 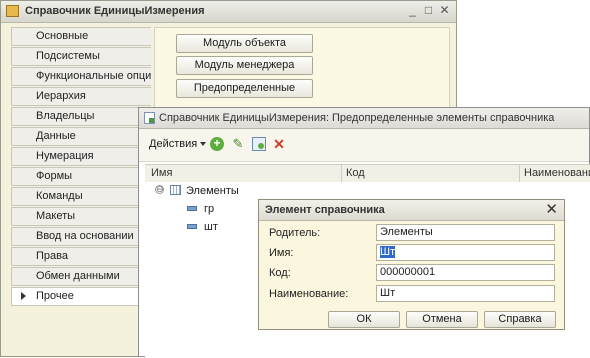 What do you see at coordinates (411, 210) in the screenshot?
I see `dialog-title-bar: Элемент справочника ✕` at bounding box center [411, 210].